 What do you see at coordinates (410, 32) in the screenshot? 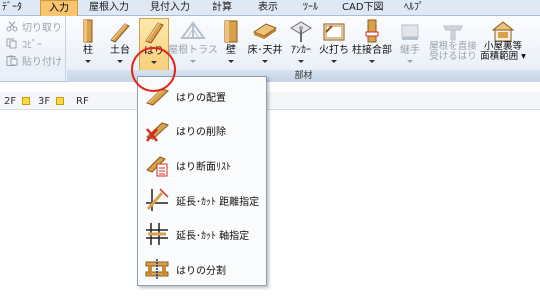
I see `joint-icon` at bounding box center [410, 32].